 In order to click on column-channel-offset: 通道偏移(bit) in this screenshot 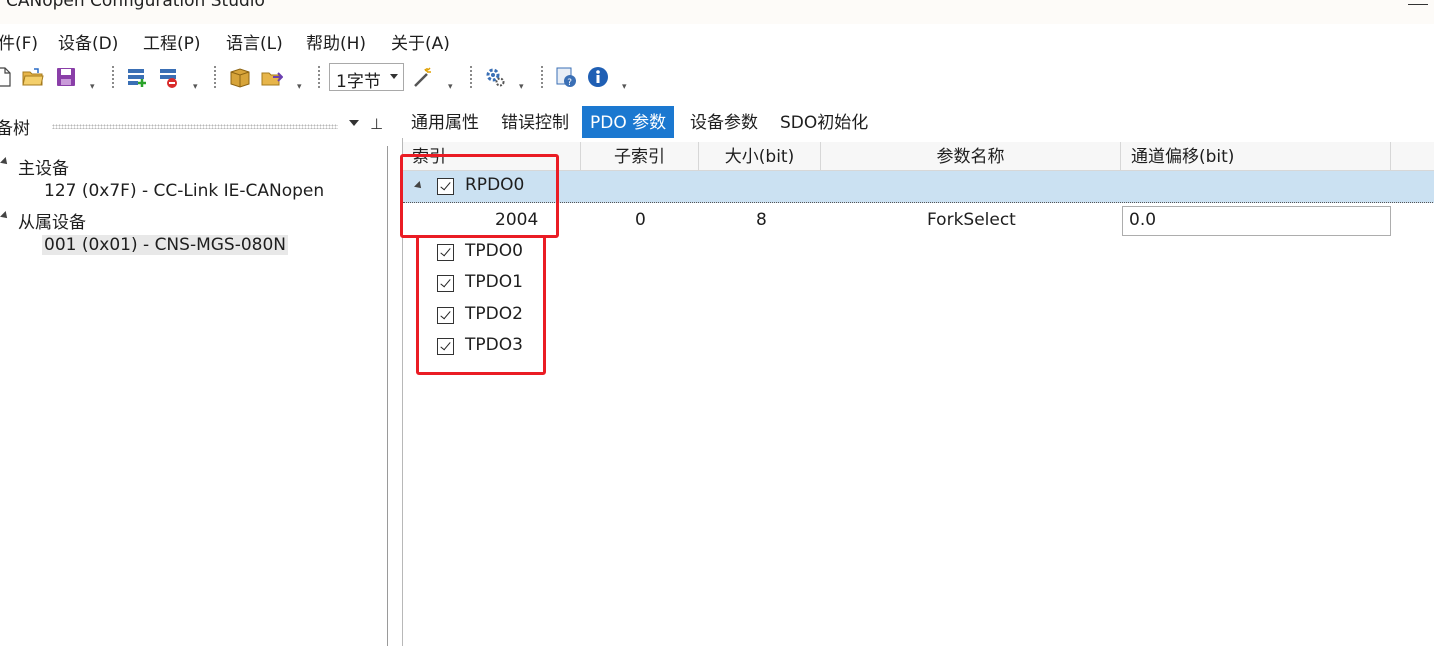, I will do `click(1256, 156)`.